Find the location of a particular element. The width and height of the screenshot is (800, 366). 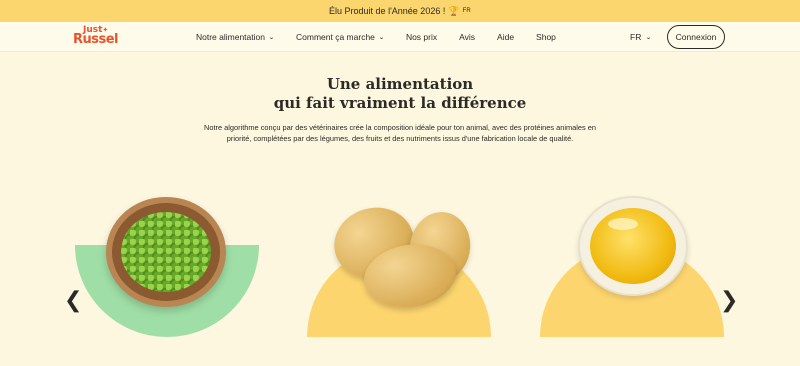

menu-item-avis: Avis is located at coordinates (467, 37).